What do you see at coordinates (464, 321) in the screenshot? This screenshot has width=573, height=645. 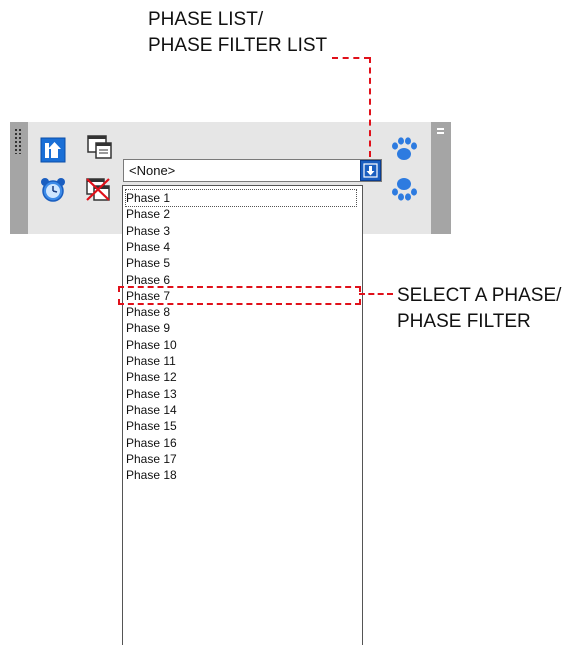 I see `callout-line: PHASE FILTER` at bounding box center [464, 321].